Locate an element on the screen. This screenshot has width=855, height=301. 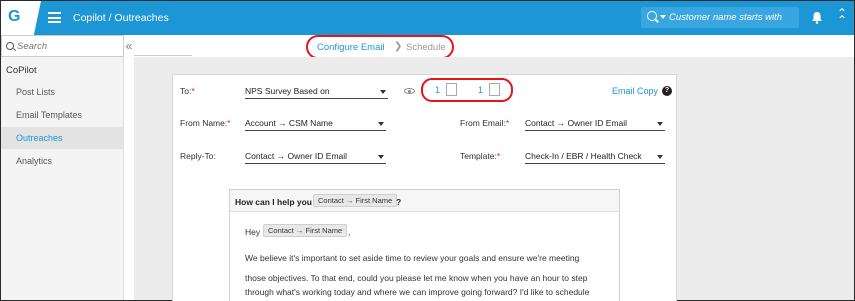
secondary-search-field is located at coordinates (163, 45).